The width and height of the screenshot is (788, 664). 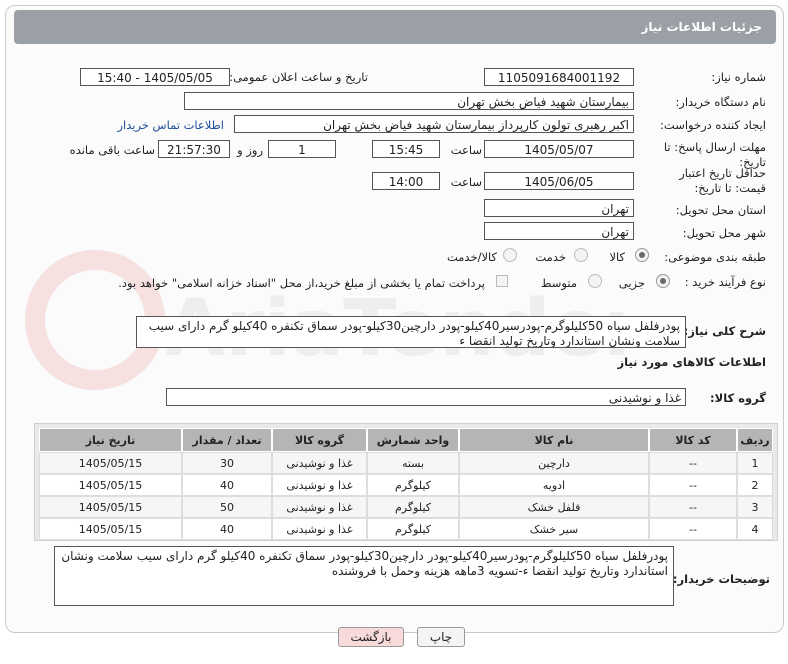 What do you see at coordinates (559, 181) in the screenshot?
I see `validity-date-field: 1405/06/05` at bounding box center [559, 181].